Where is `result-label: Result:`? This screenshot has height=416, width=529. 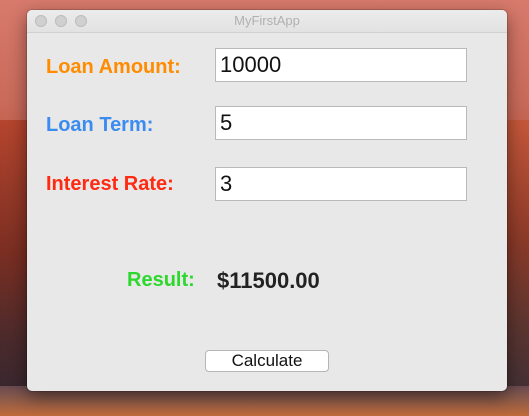 result-label: Result: is located at coordinates (161, 280).